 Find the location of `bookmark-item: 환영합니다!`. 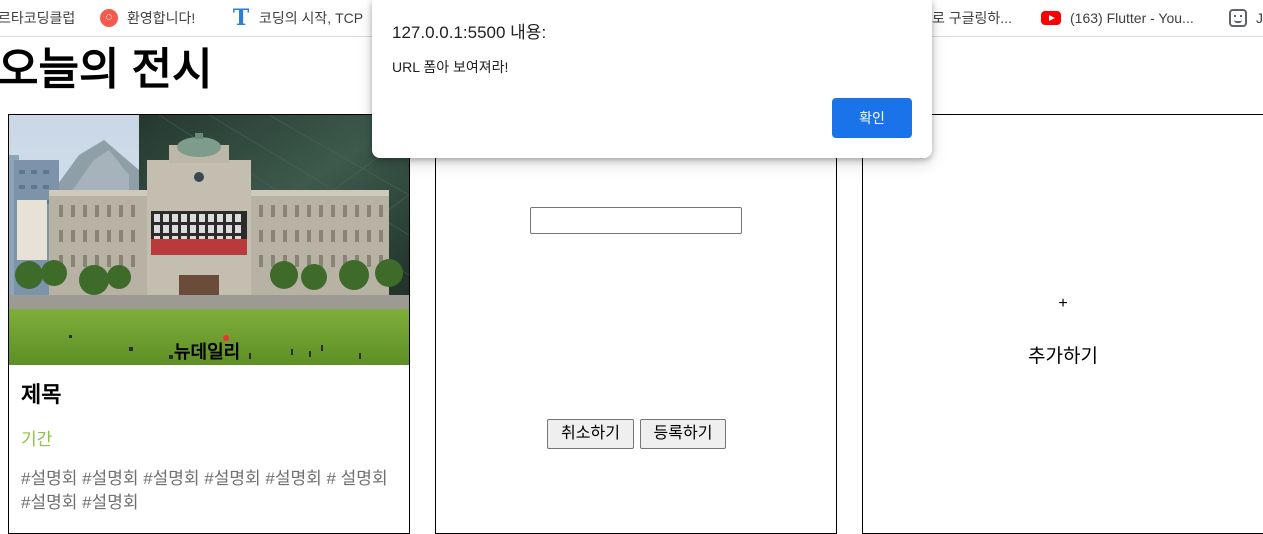

bookmark-item: 환영합니다! is located at coordinates (147, 18).